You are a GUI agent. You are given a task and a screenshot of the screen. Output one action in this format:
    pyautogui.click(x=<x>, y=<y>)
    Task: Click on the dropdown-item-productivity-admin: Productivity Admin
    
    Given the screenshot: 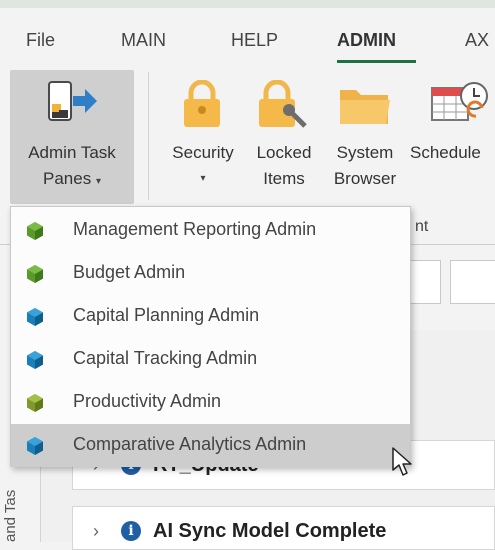 What is the action you would take?
    pyautogui.click(x=210, y=402)
    